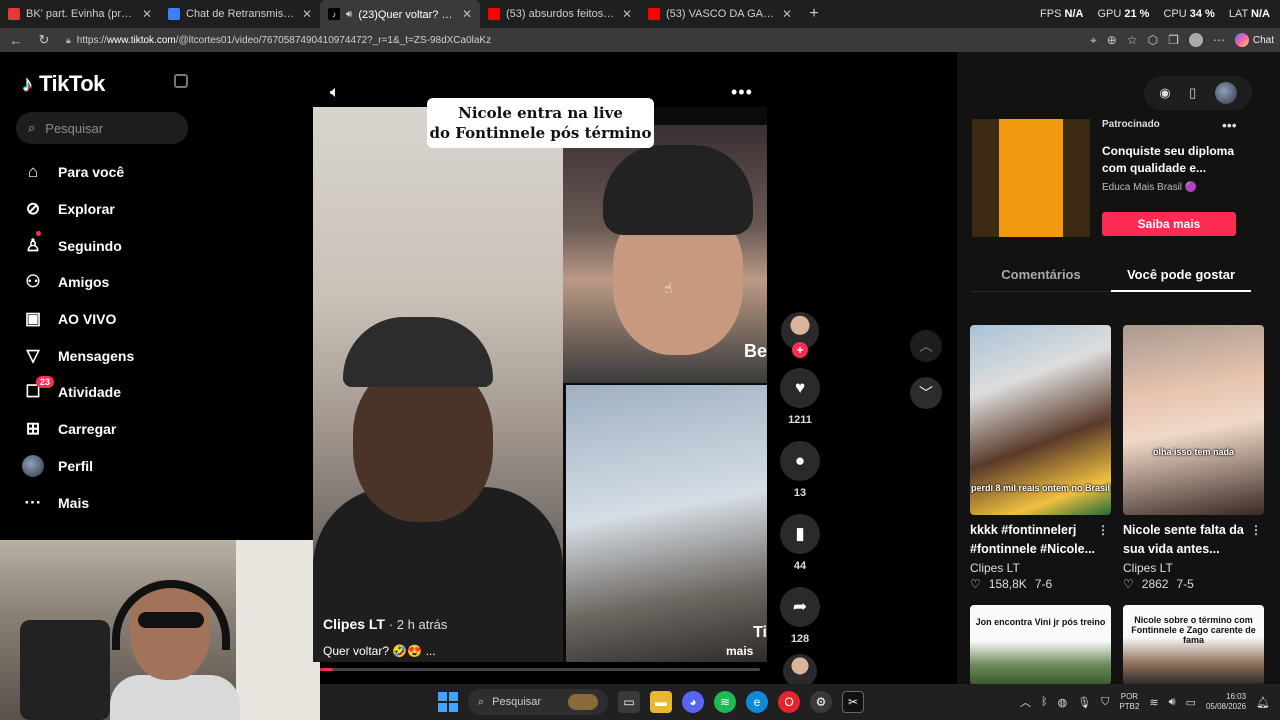 This screenshot has height=720, width=1280. Describe the element at coordinates (742, 92) in the screenshot. I see `video-more-icon: •••` at that location.